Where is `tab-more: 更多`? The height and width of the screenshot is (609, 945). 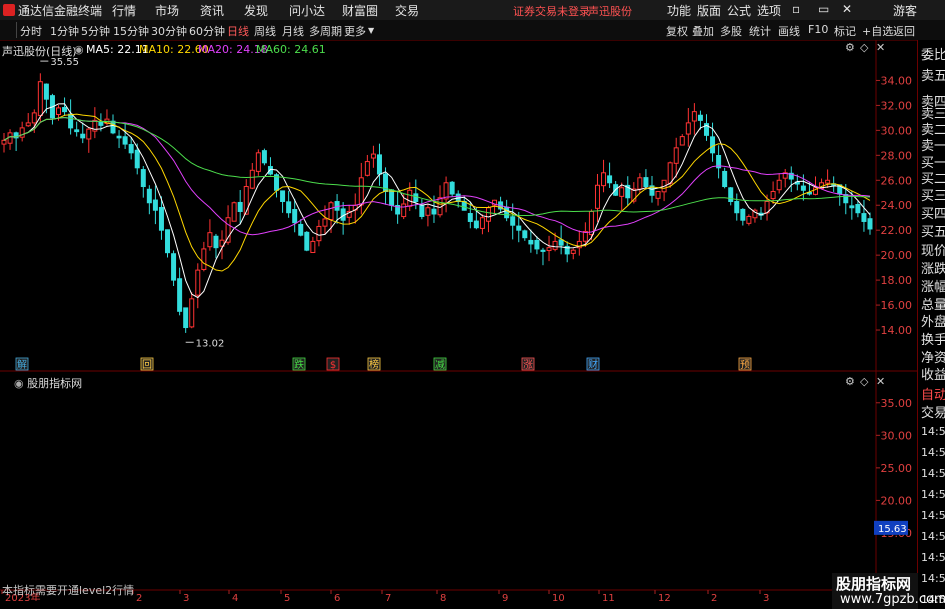 tab-more: 更多 is located at coordinates (355, 31).